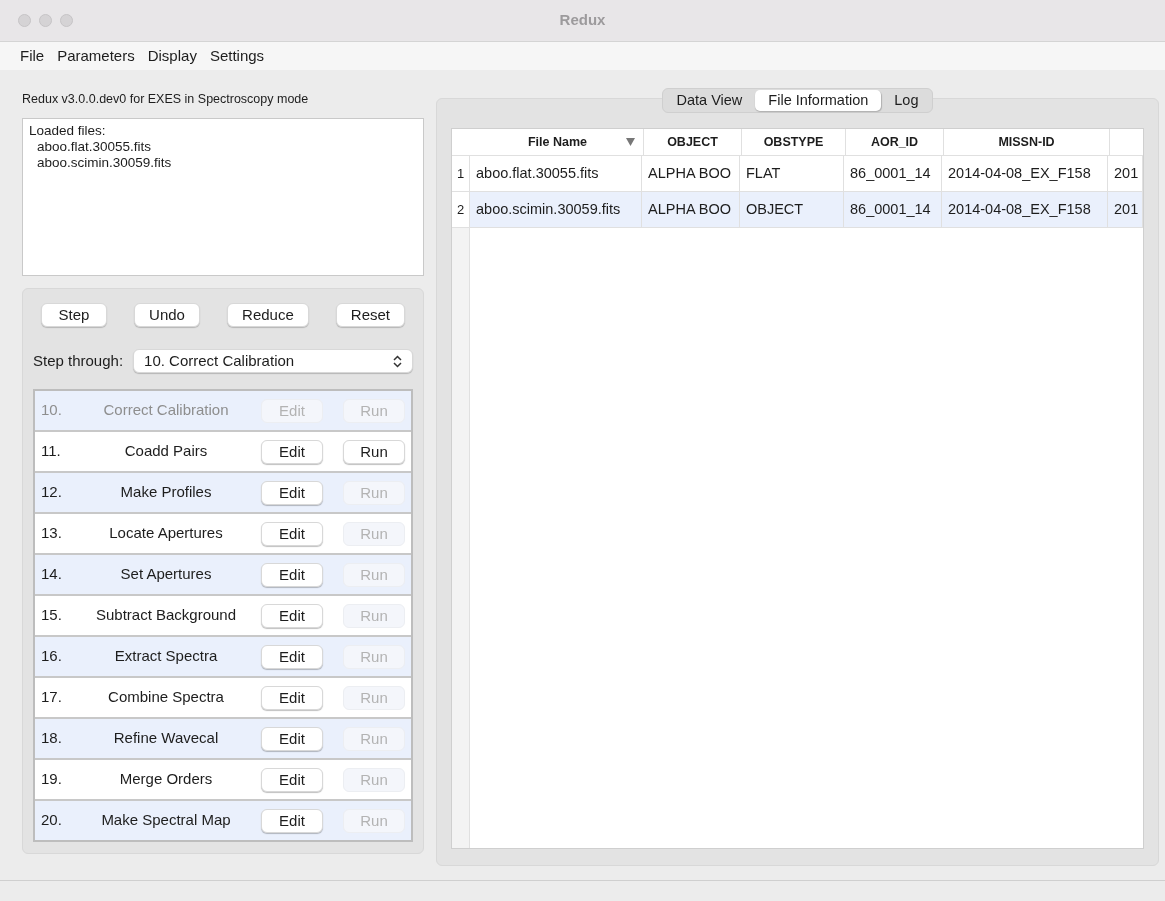 The height and width of the screenshot is (901, 1165). I want to click on step-number: 17., so click(52, 697).